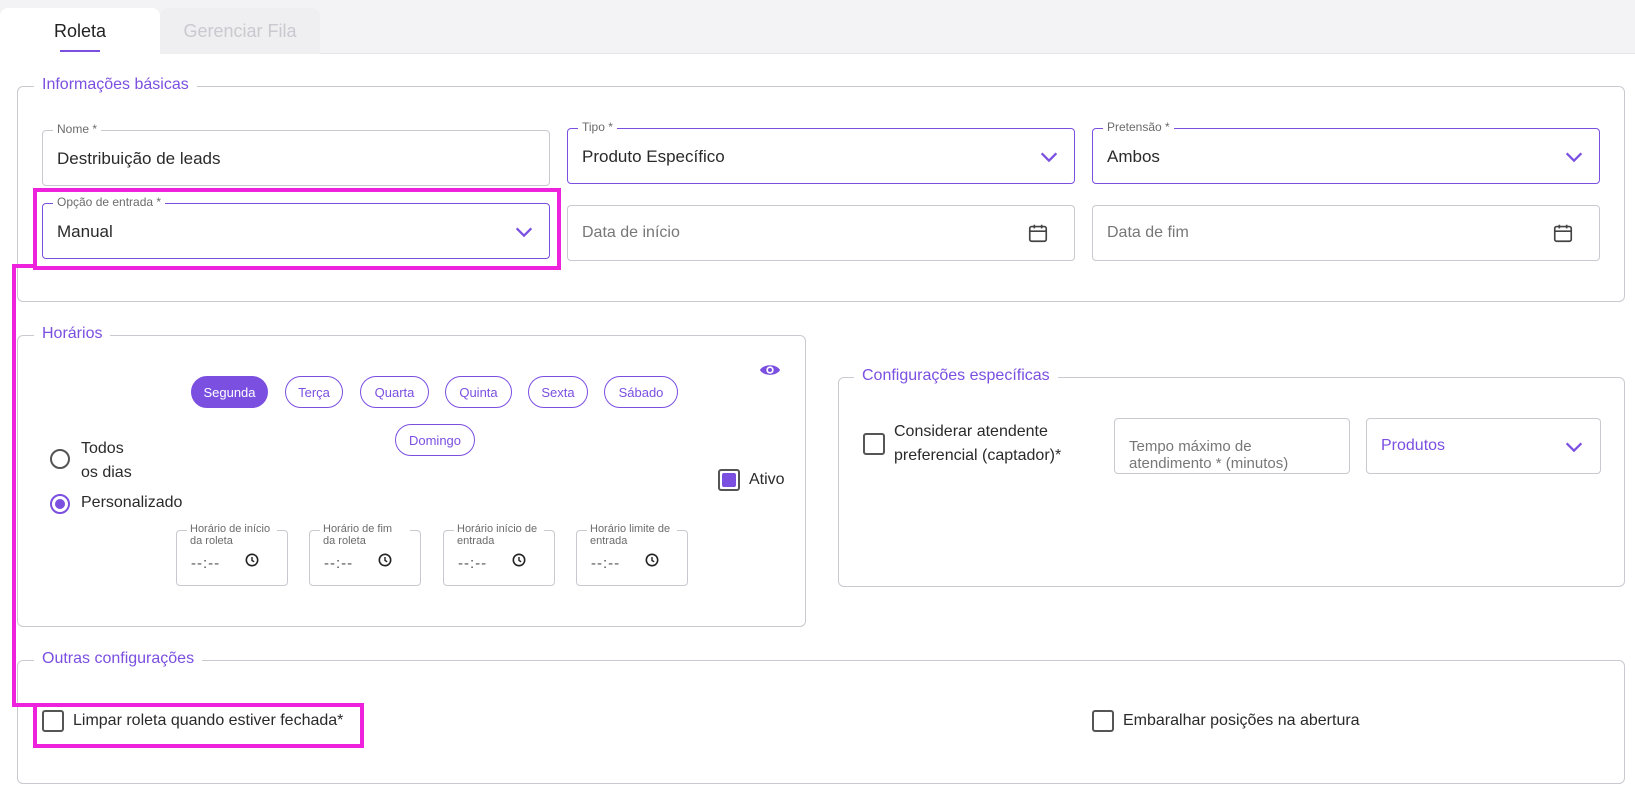  What do you see at coordinates (632, 554) in the screenshot?
I see `horario-limite-entrada-input: Horário limite de entrada --:--` at bounding box center [632, 554].